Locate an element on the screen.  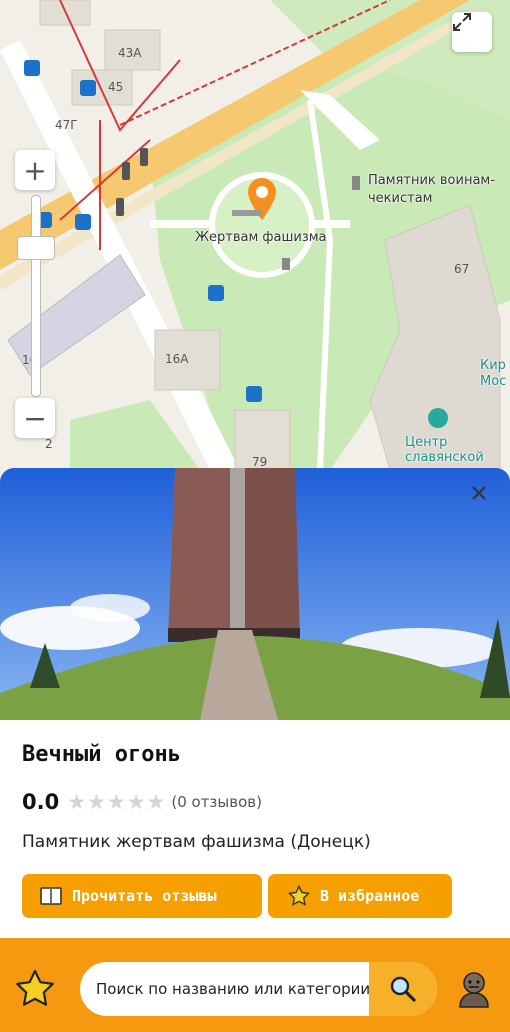
bottom-bar is located at coordinates (255, 985).